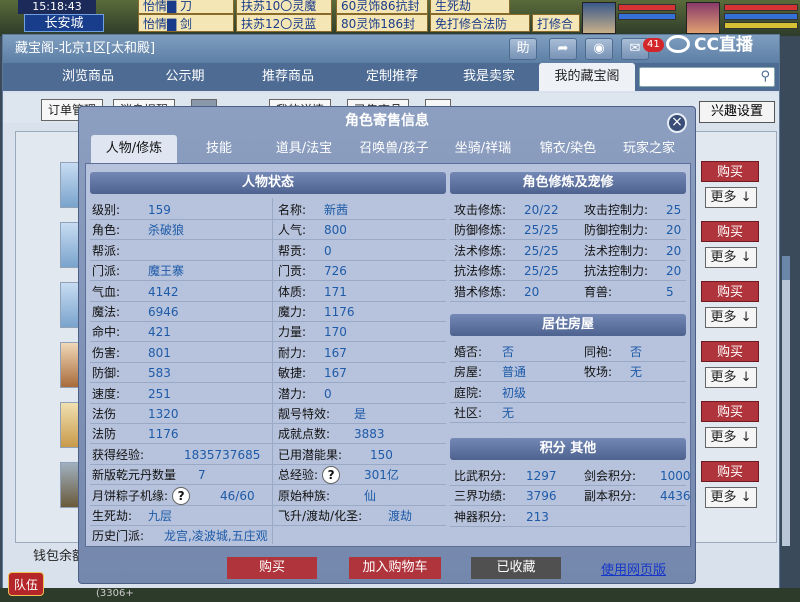 The height and width of the screenshot is (602, 800). What do you see at coordinates (395, 568) in the screenshot?
I see `add-to-cart-button: 加入购物车` at bounding box center [395, 568].